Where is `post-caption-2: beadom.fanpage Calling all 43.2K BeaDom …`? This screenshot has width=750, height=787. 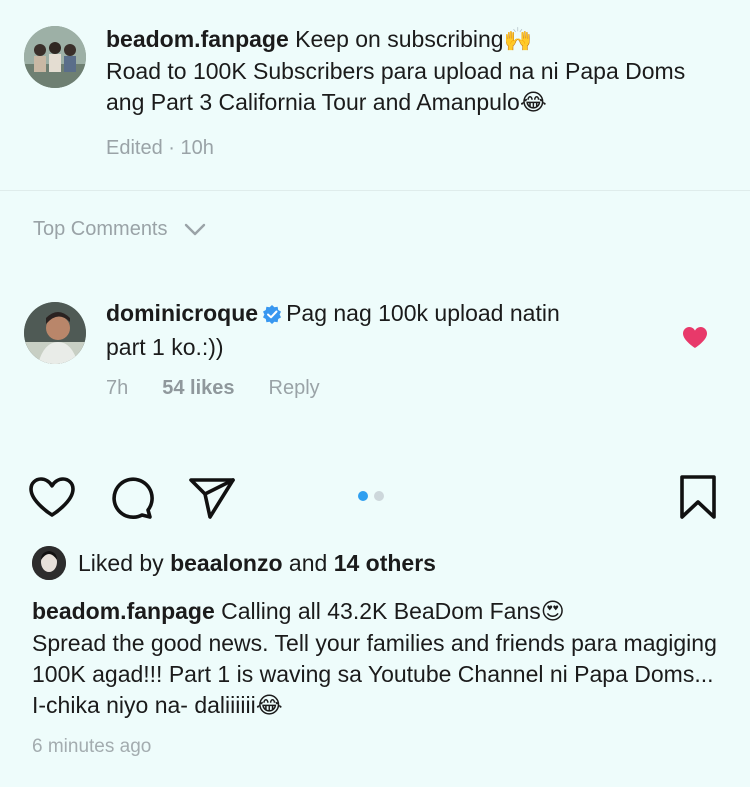
post-caption-2: beadom.fanpage Calling all 43.2K BeaDom … is located at coordinates (377, 659).